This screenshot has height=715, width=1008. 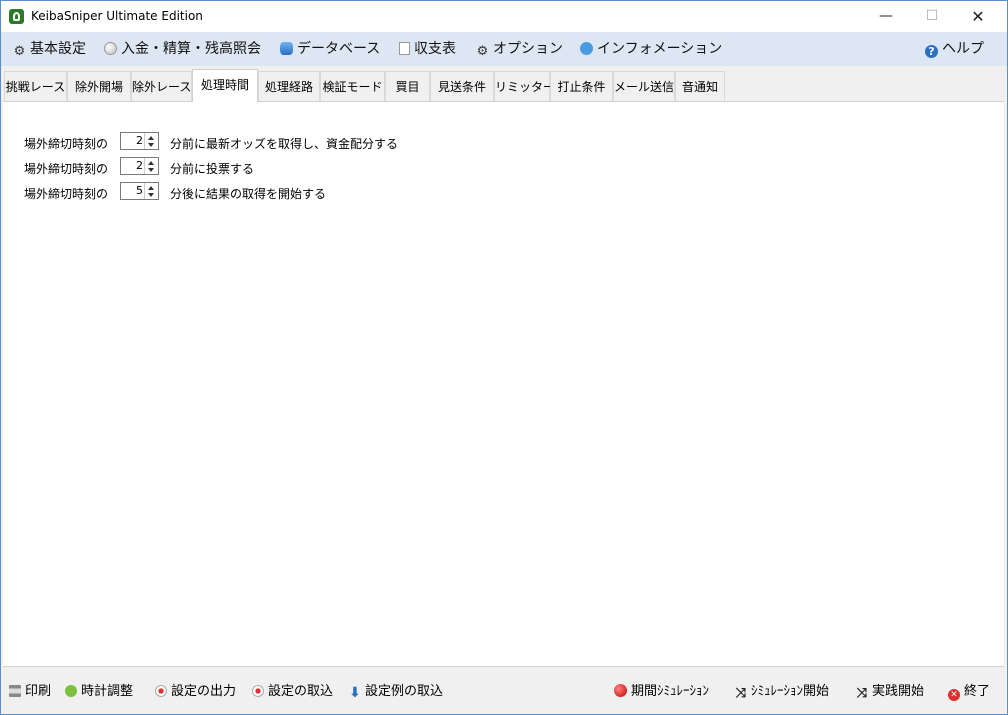 I want to click on button-label: 期間ｼﾐｭﾚｰｼｮﾝ, so click(x=670, y=691).